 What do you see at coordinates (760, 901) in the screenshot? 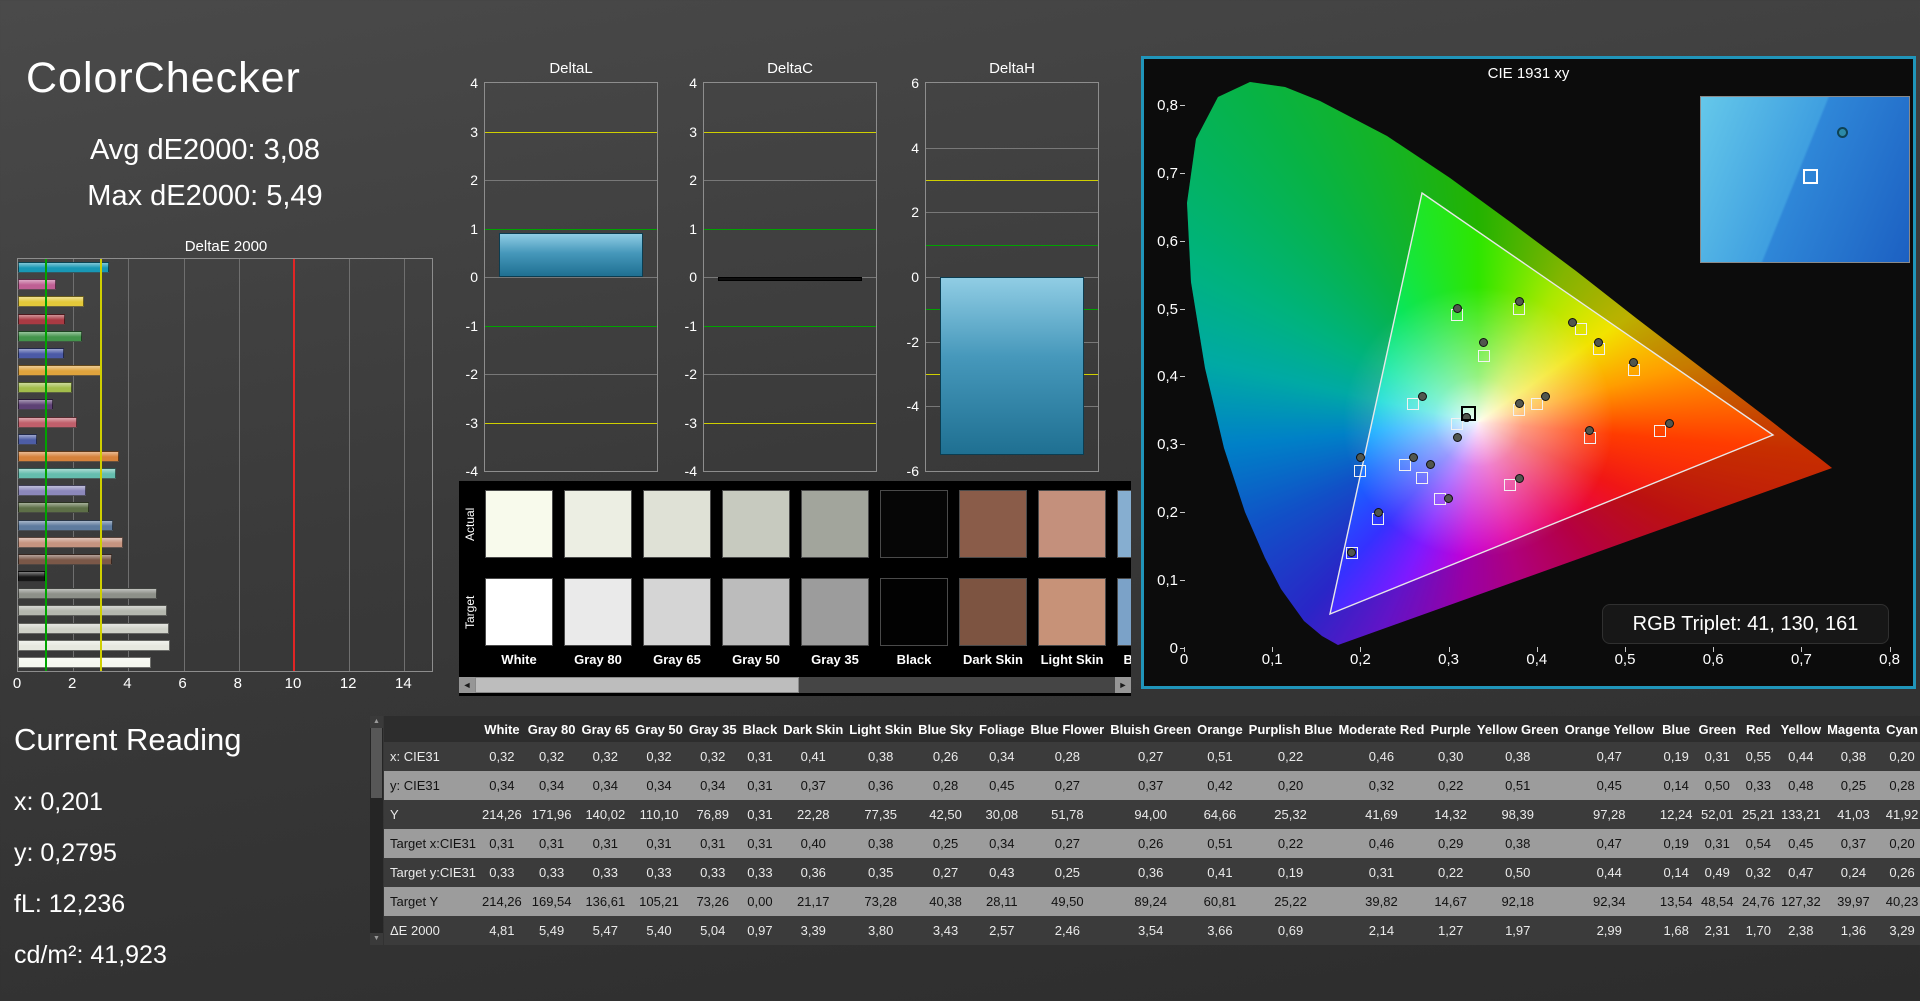
I see `cell: 0,00` at bounding box center [760, 901].